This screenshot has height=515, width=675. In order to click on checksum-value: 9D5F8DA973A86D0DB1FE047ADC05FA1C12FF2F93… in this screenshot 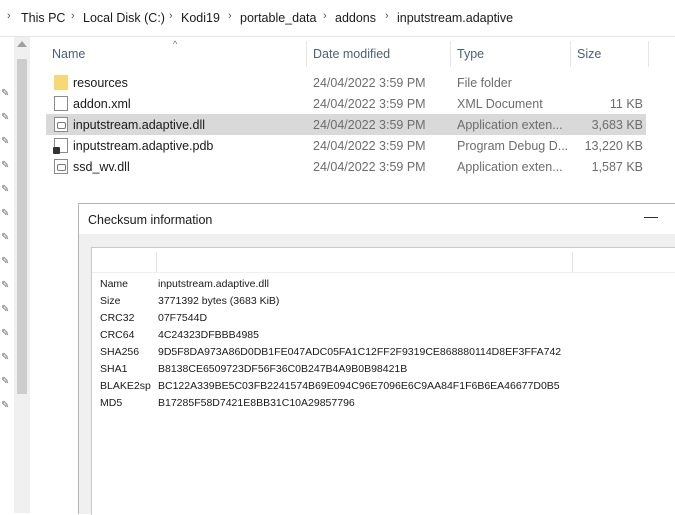, I will do `click(360, 352)`.